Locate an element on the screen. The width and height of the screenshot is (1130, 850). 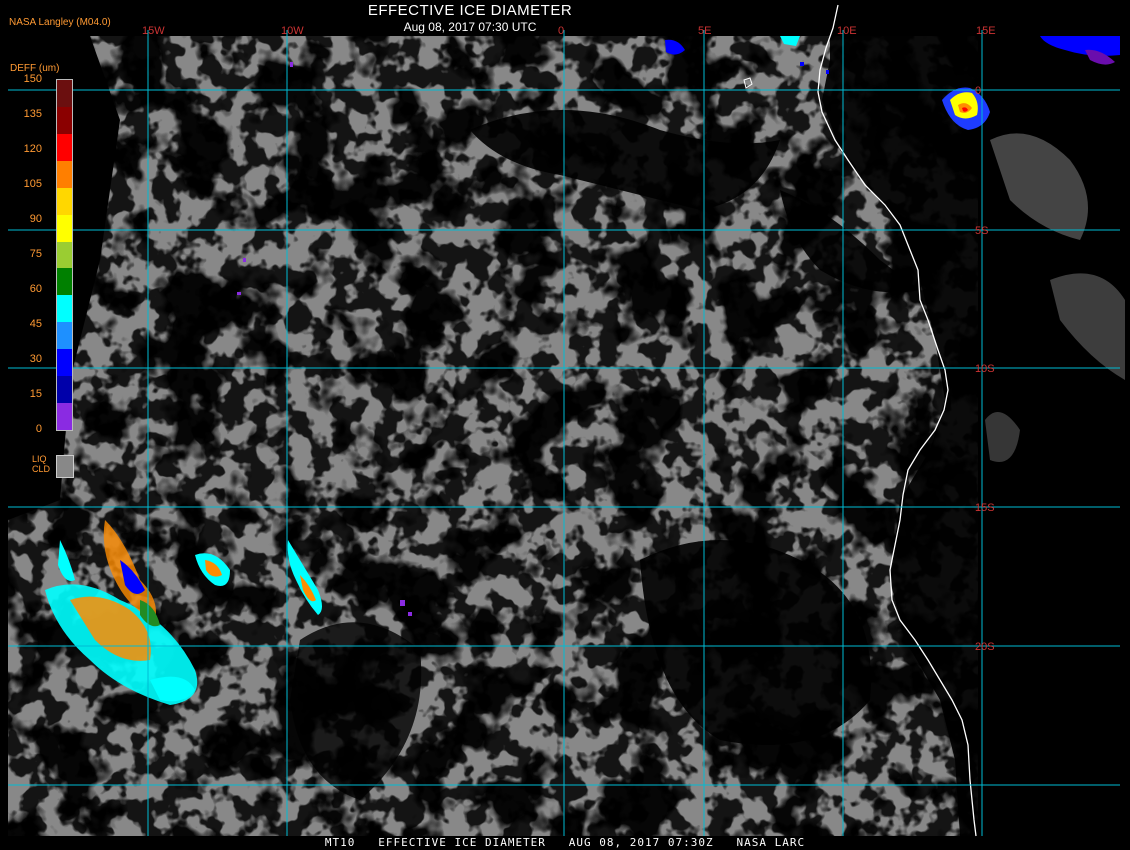
map-title: EFFECTIVE ICE DIAMETER is located at coordinates (470, 10).